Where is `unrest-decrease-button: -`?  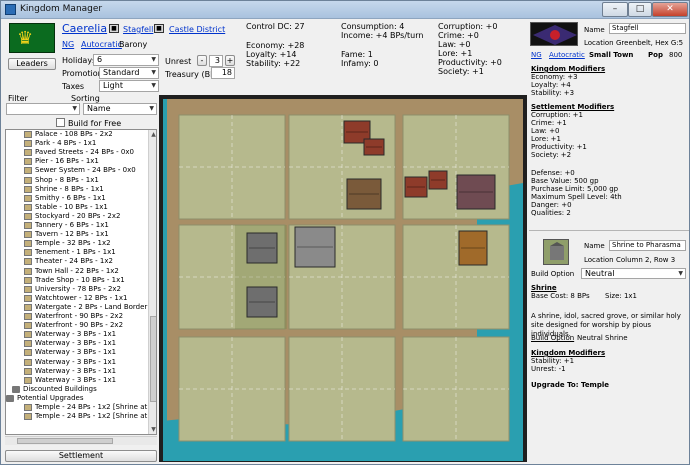 unrest-decrease-button: - is located at coordinates (202, 60).